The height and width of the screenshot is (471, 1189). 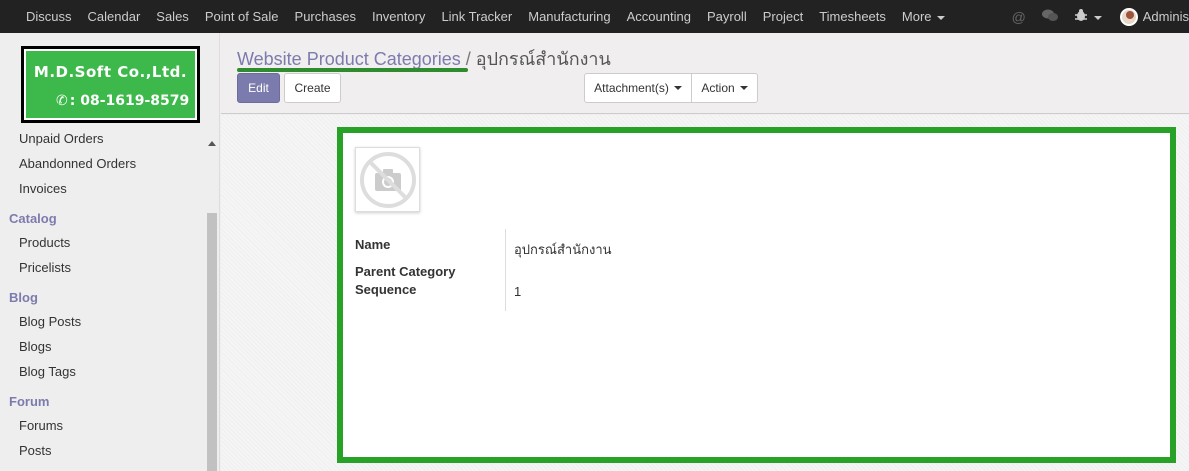 I want to click on logo-phone: ✆: 08-1619-8579, so click(x=122, y=101).